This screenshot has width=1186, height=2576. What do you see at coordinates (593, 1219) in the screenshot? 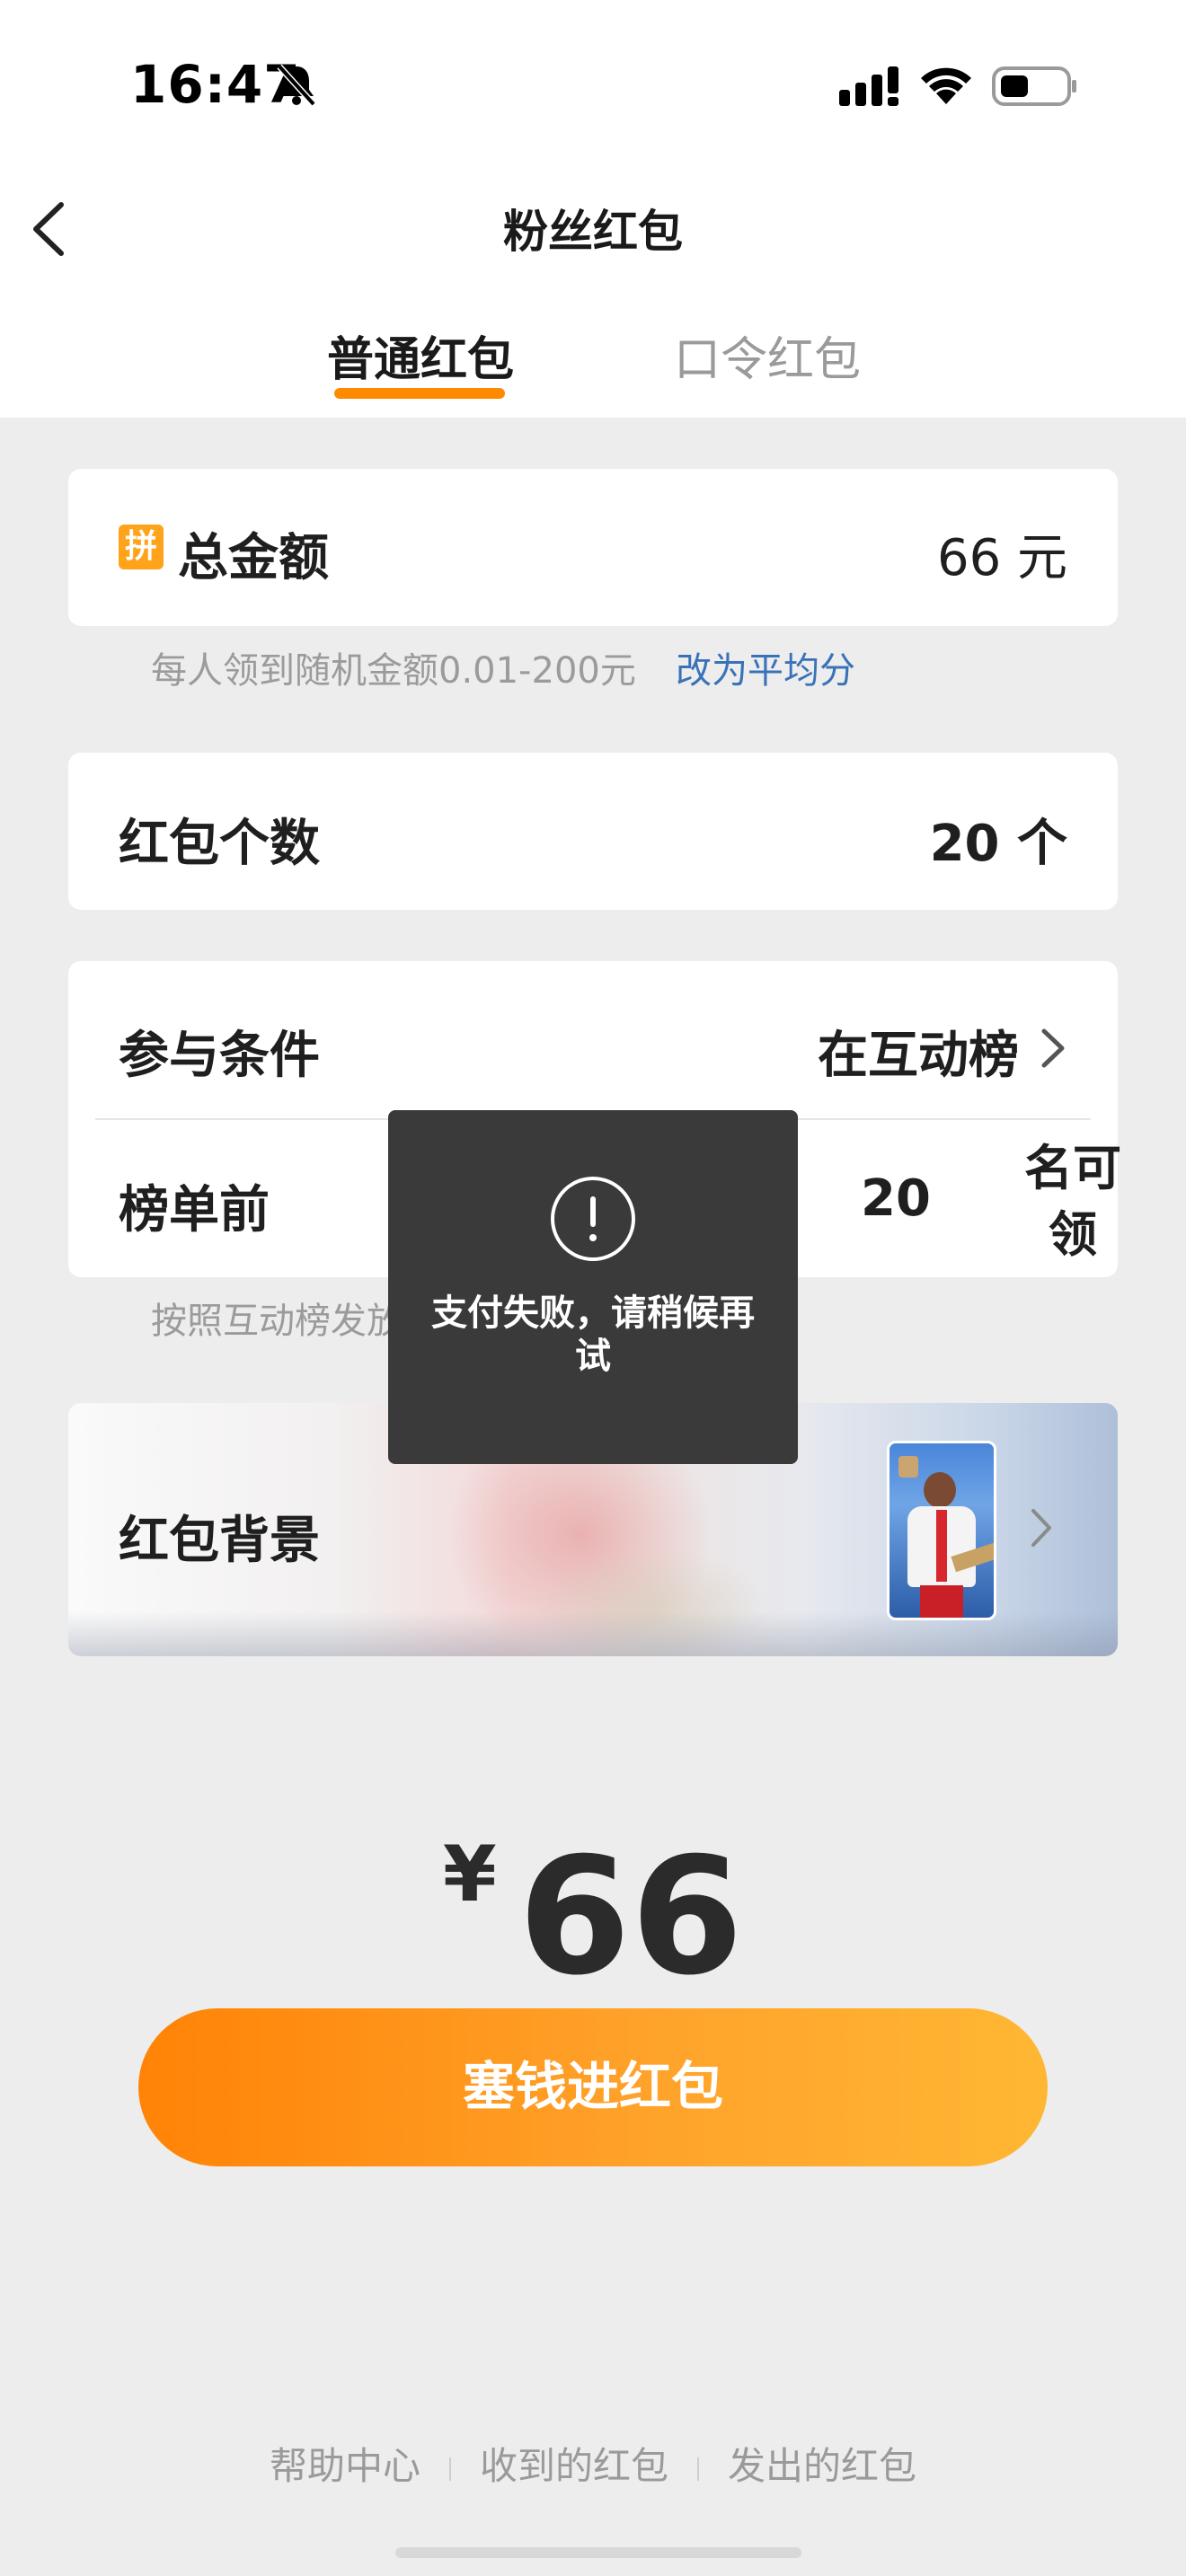
I see `exclamation-circle-icon` at bounding box center [593, 1219].